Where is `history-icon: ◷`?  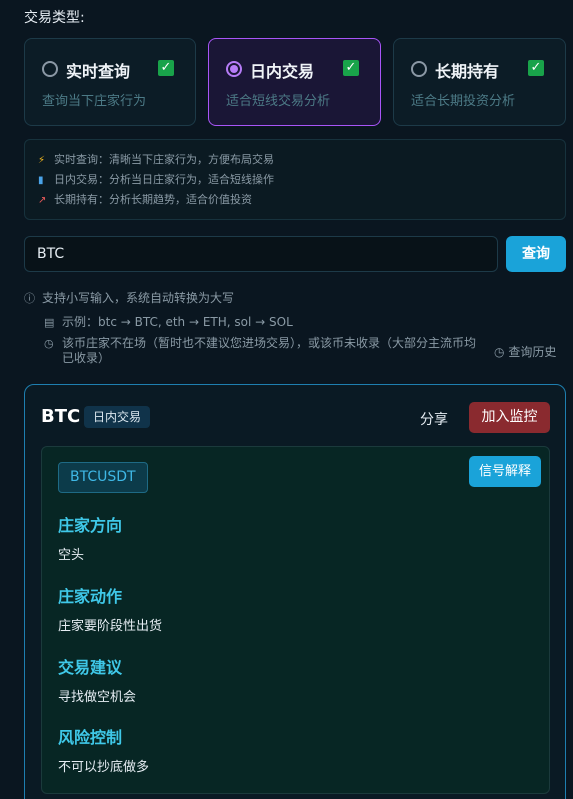 history-icon: ◷ is located at coordinates (499, 352).